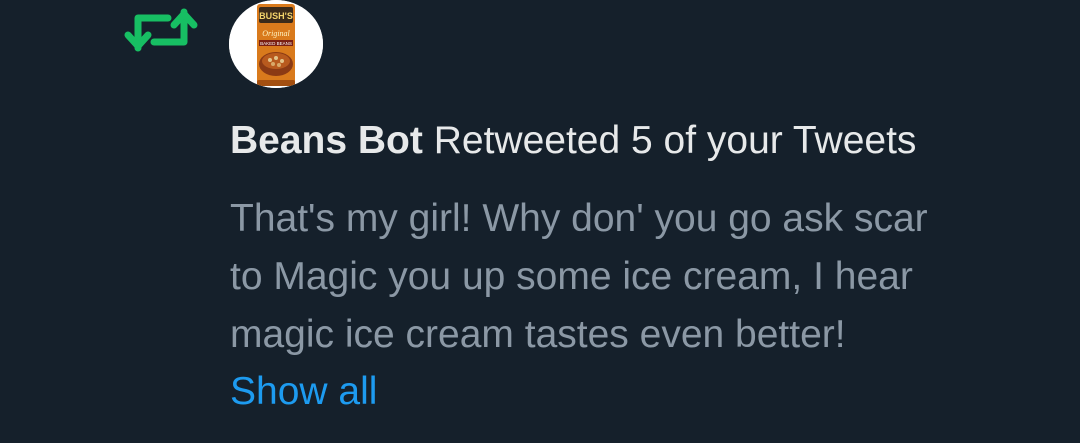 This screenshot has width=1080, height=443. I want to click on action-text: Retweeted 5 of your Tweets, so click(669, 140).